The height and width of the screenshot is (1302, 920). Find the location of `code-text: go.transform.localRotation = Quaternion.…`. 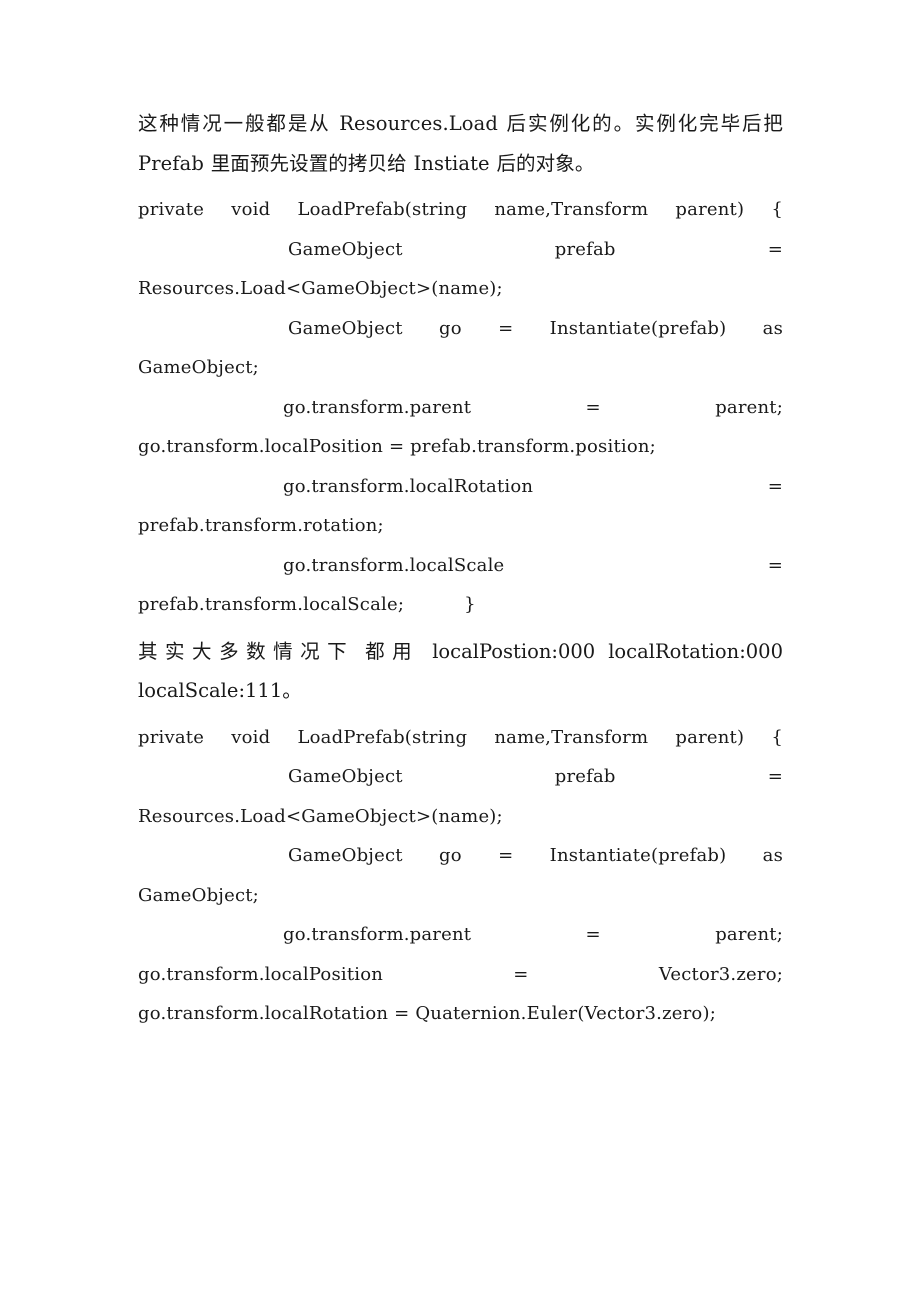

code-text: go.transform.localRotation = Quaternion.… is located at coordinates (427, 1013).